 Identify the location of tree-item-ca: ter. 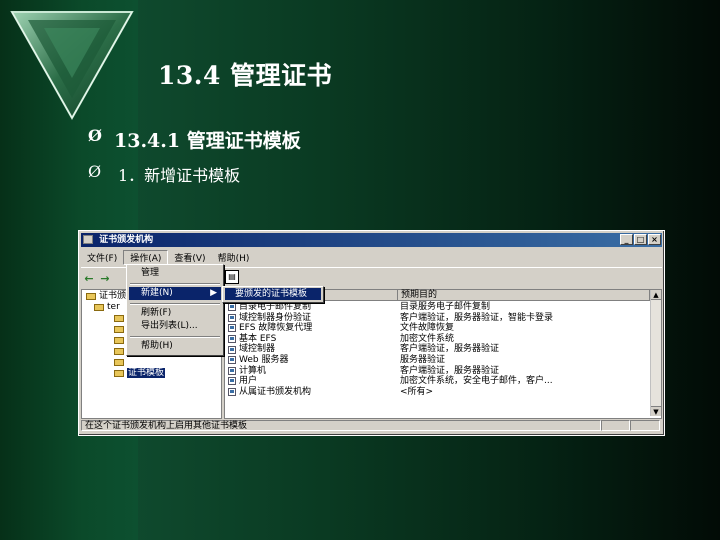
(107, 307).